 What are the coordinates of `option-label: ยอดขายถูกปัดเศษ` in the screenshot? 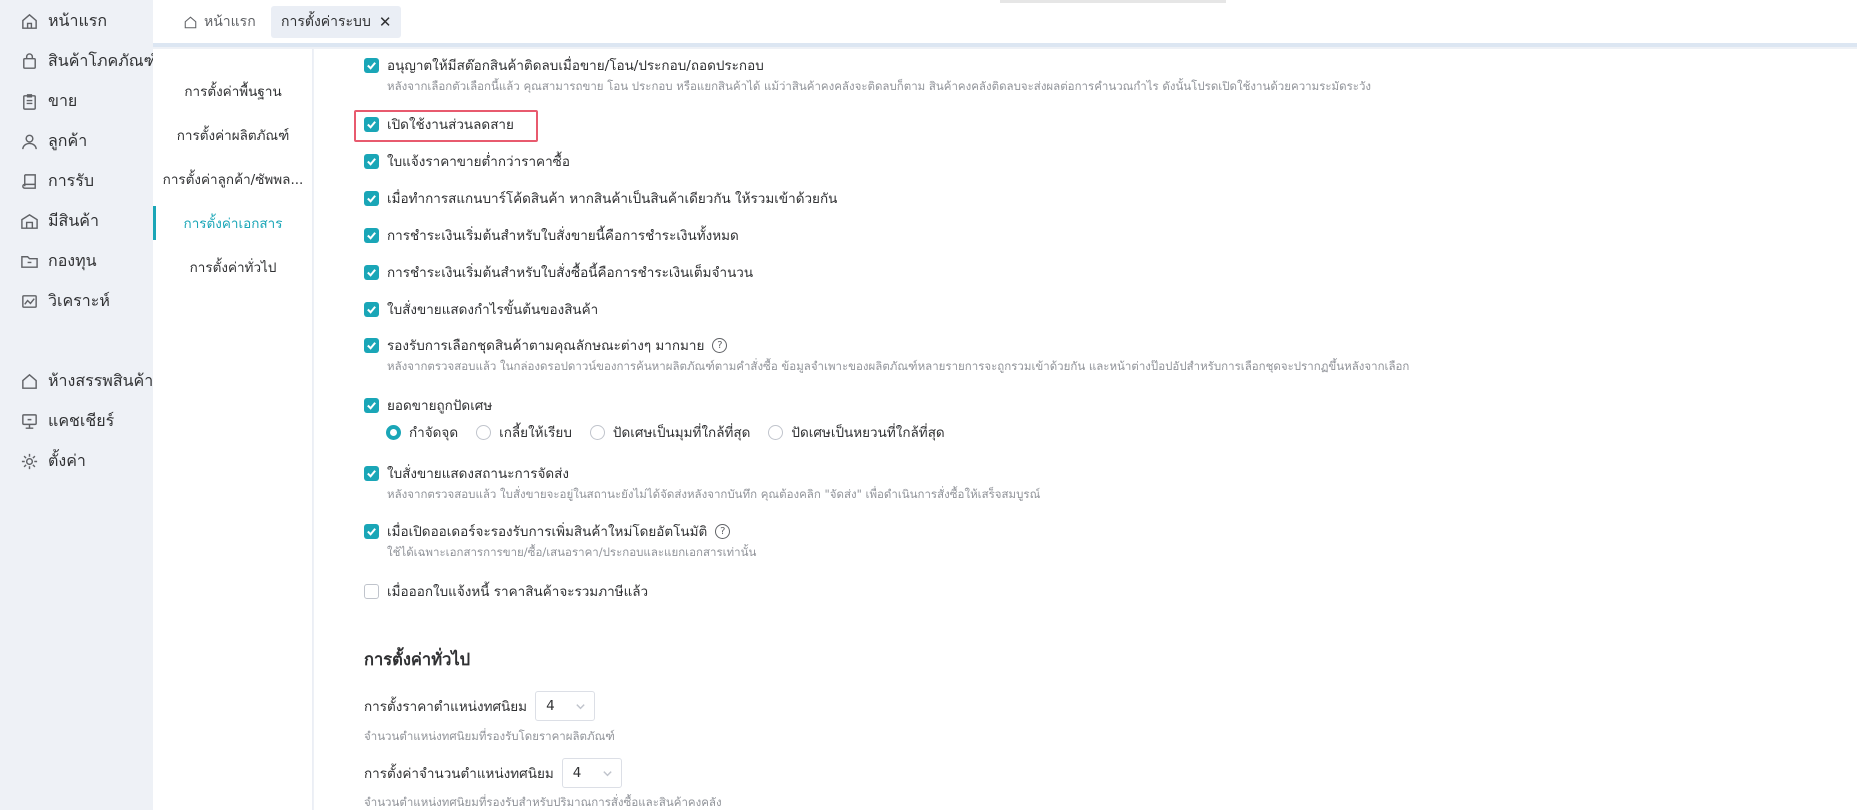 It's located at (440, 406).